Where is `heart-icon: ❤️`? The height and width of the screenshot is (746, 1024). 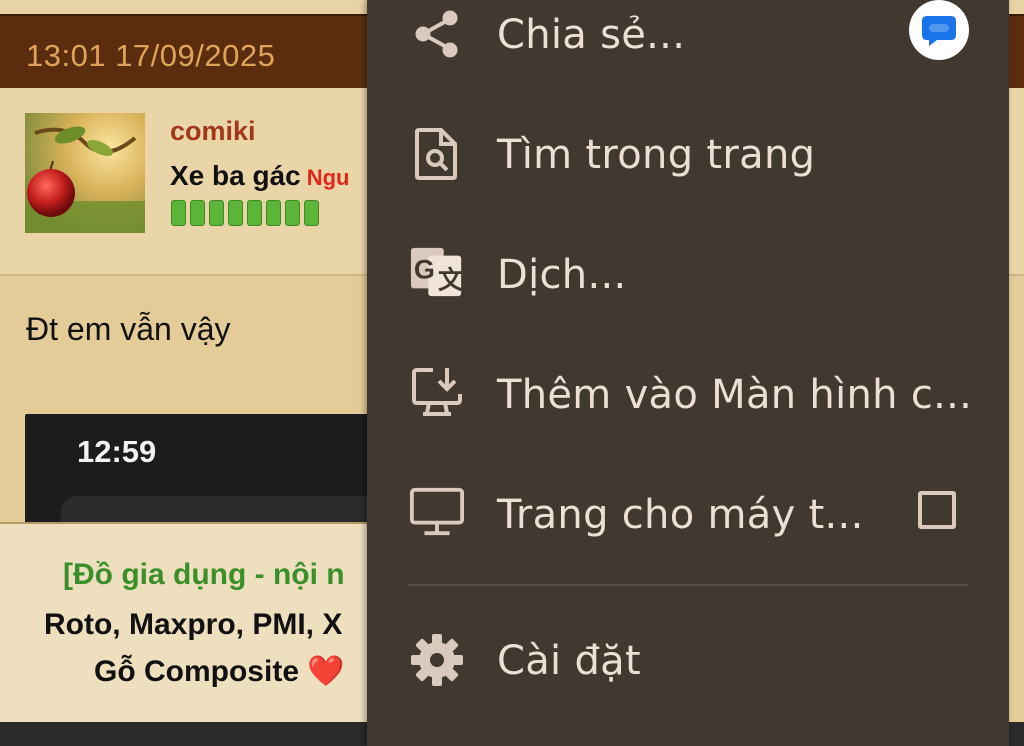 heart-icon: ❤️ is located at coordinates (326, 671).